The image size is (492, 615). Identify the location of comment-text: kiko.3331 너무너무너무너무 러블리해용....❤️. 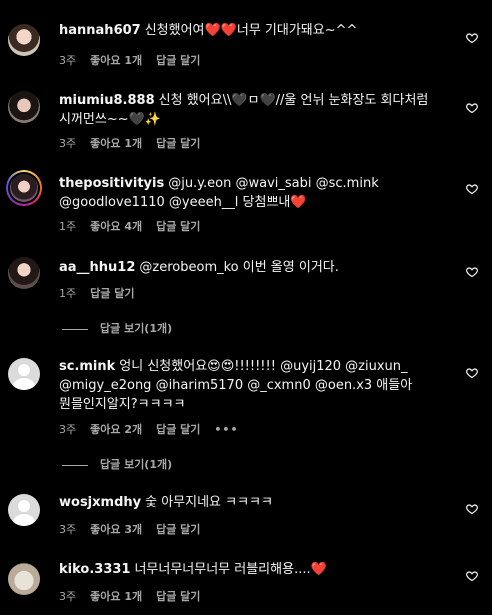
(251, 569).